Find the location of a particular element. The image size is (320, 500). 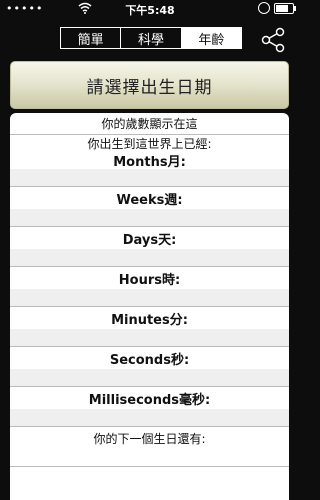

result-value-minutes is located at coordinates (149, 337).